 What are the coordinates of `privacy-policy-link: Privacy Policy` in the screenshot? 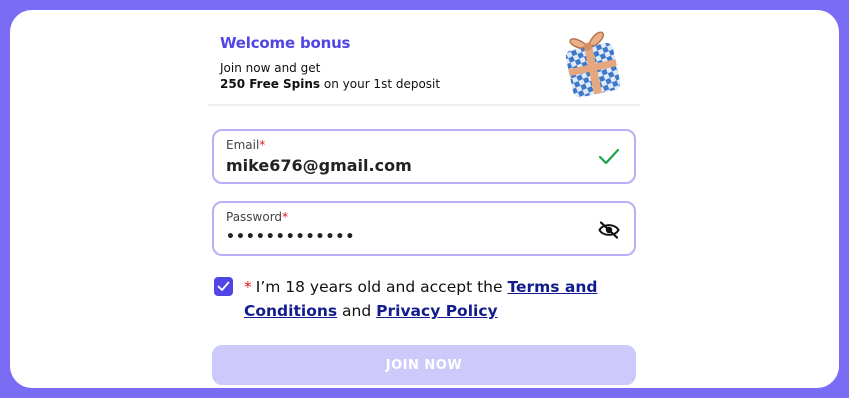 It's located at (437, 311).